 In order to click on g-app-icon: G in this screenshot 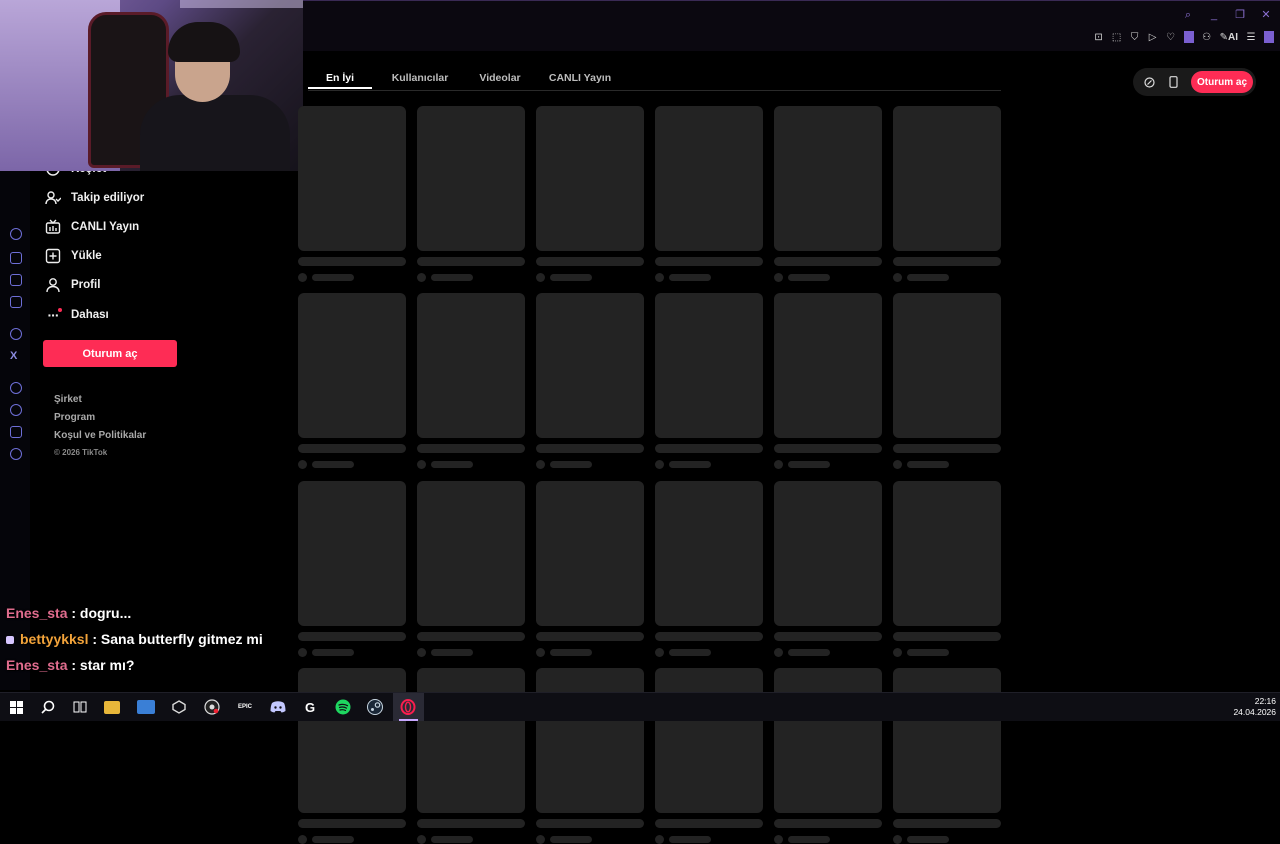, I will do `click(310, 707)`.